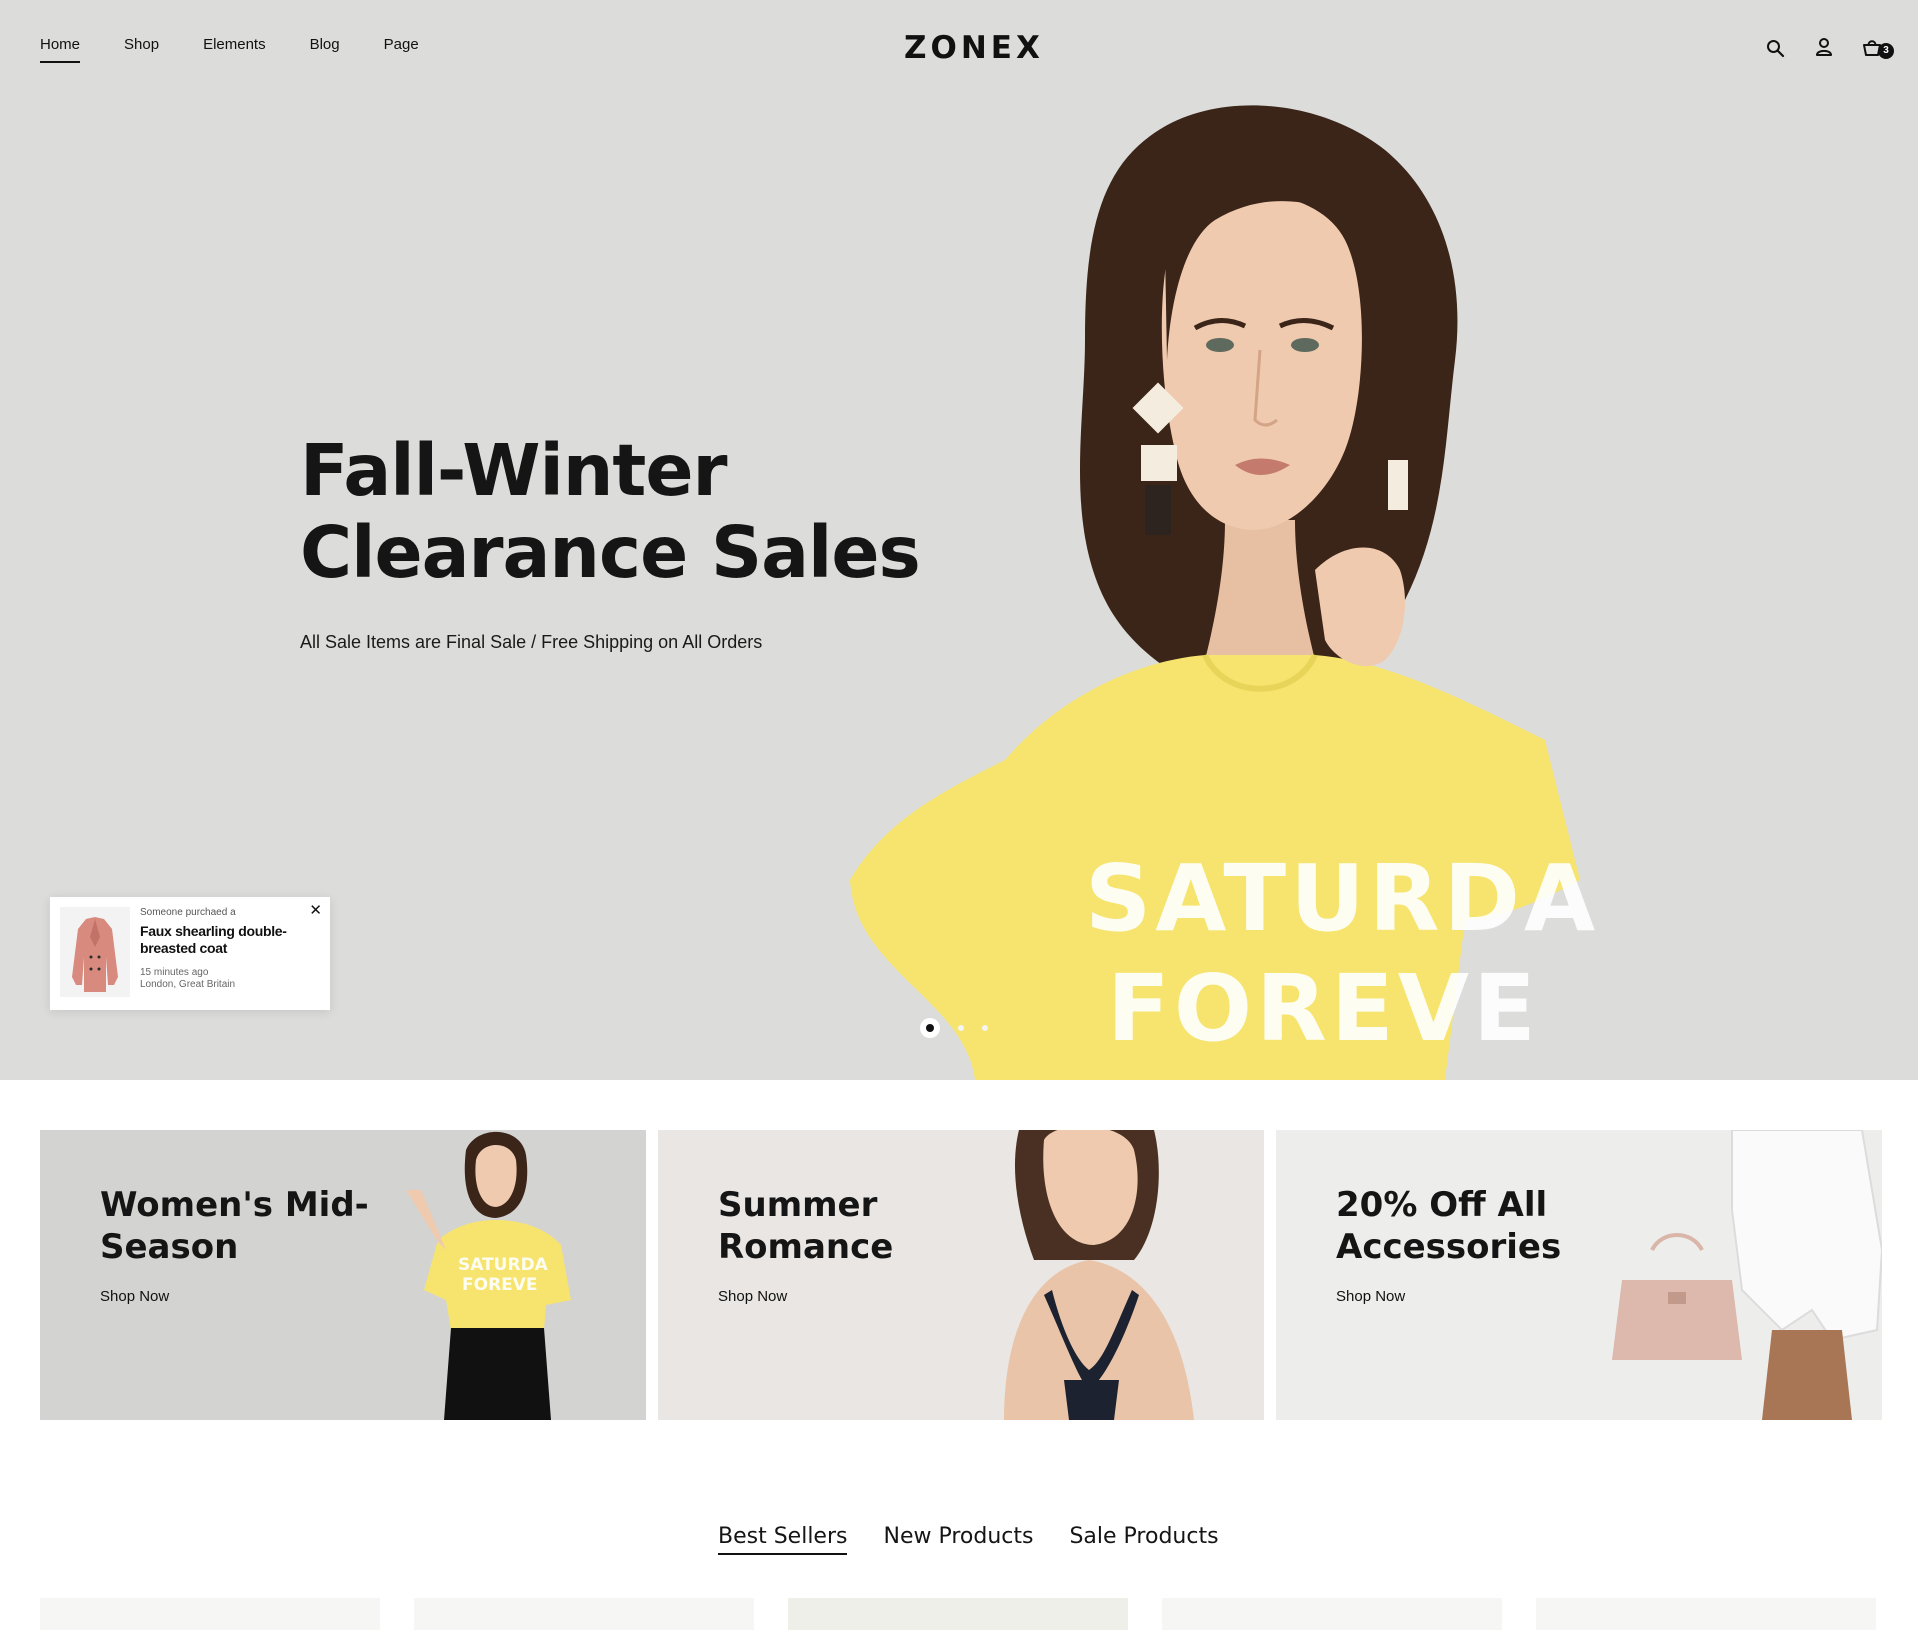 The width and height of the screenshot is (1918, 1630). Describe the element at coordinates (974, 48) in the screenshot. I see `logo: ZONEX` at that location.